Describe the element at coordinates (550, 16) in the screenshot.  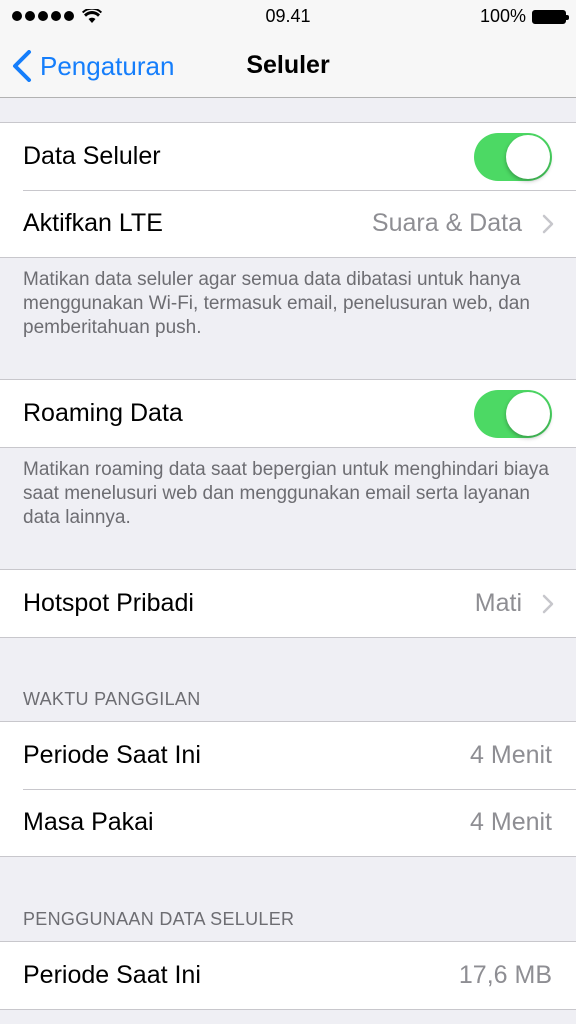
I see `battery-icon` at that location.